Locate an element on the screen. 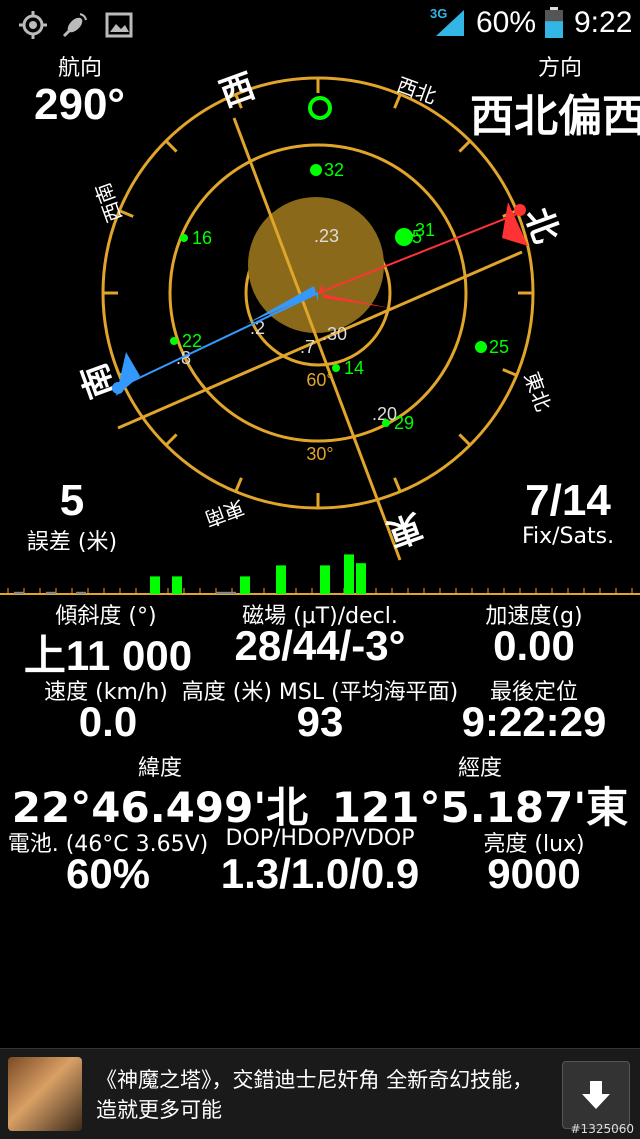 The width and height of the screenshot is (640, 1139). signal-strength-bars is located at coordinates (320, 574).